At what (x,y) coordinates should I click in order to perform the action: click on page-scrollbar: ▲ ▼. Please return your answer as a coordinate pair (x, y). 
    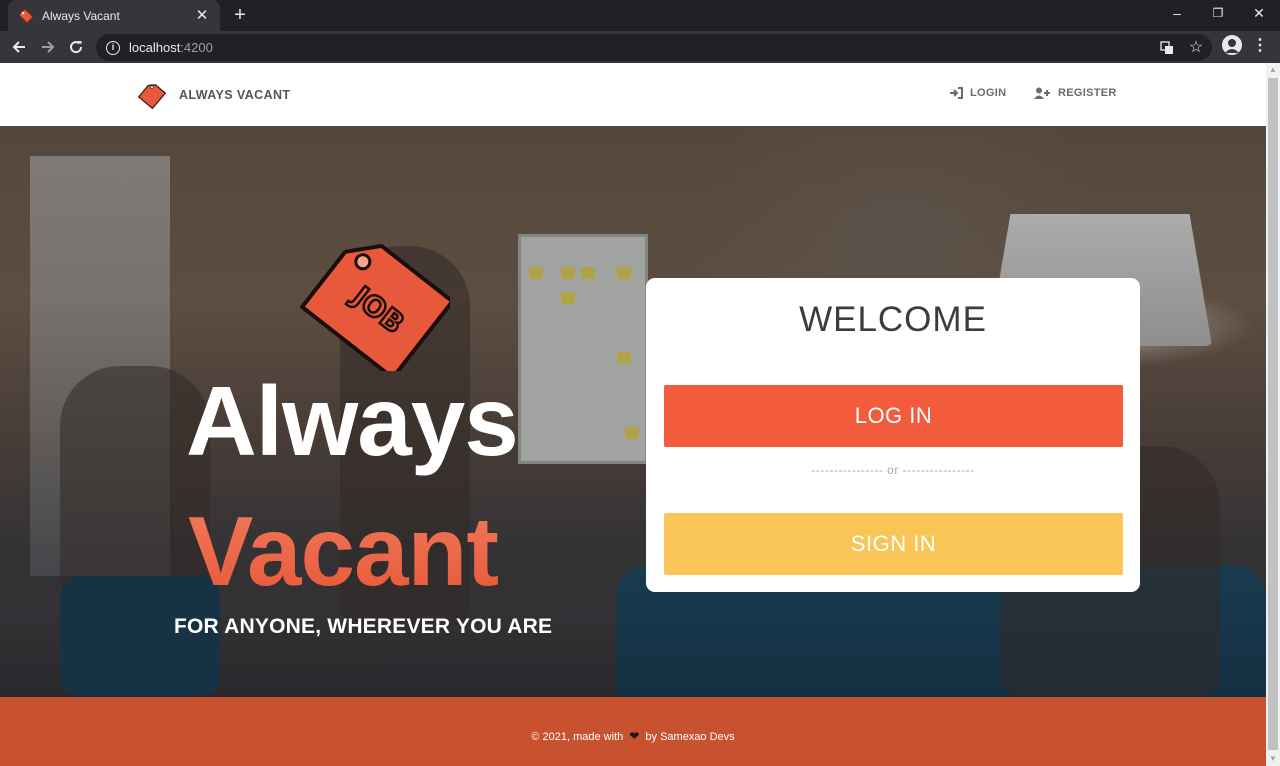
    Looking at the image, I should click on (1273, 414).